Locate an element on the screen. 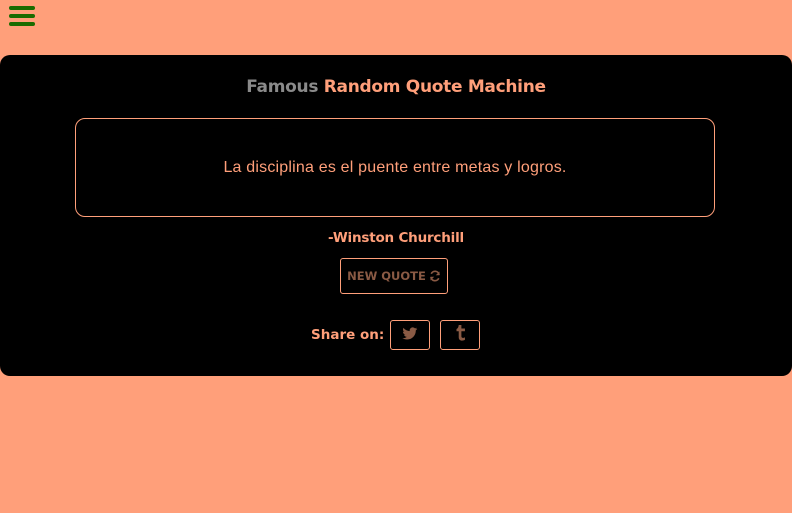 The width and height of the screenshot is (792, 513). twitter-icon is located at coordinates (410, 335).